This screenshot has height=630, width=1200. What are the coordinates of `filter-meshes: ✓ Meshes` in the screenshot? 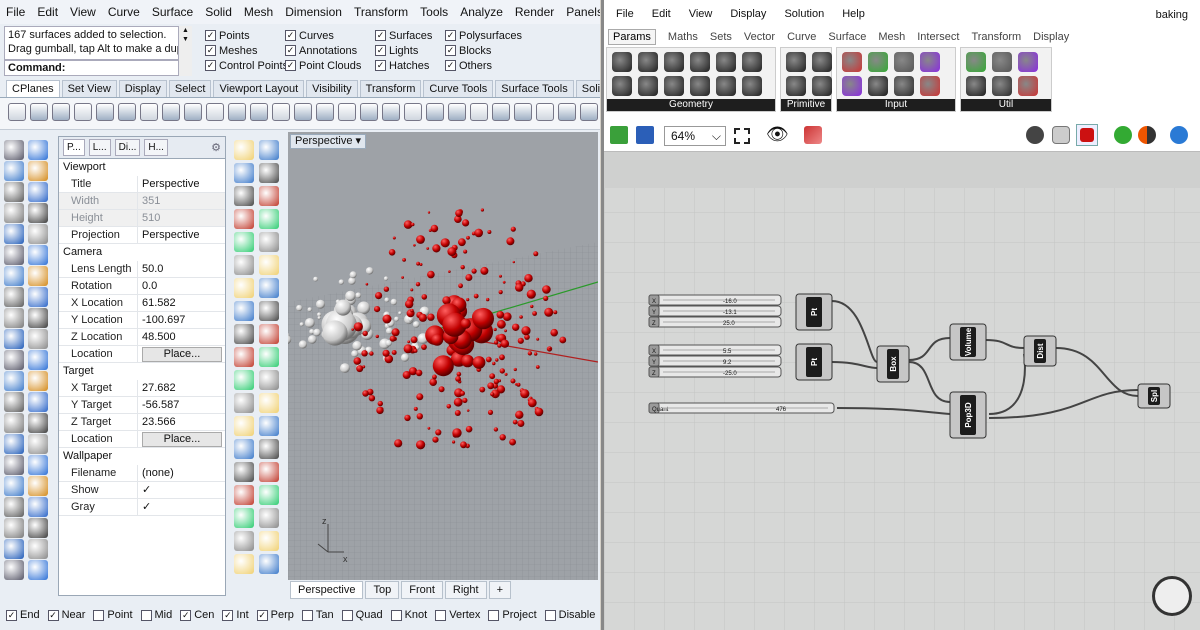 It's located at (231, 50).